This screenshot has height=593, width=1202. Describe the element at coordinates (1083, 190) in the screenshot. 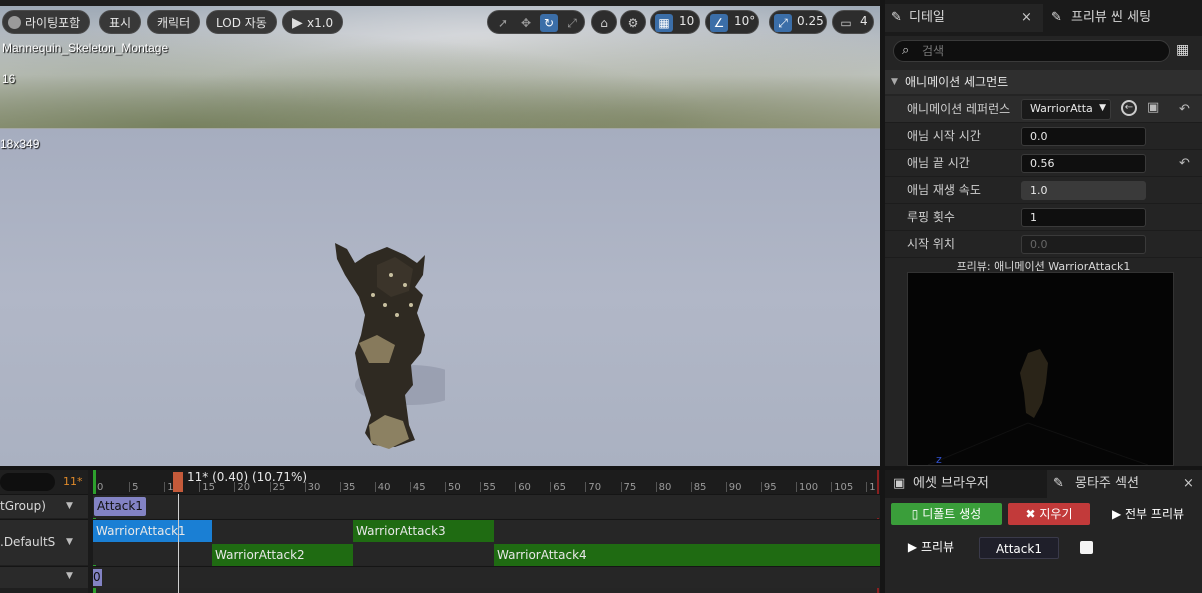

I see `play-rate-input: 1.0` at that location.